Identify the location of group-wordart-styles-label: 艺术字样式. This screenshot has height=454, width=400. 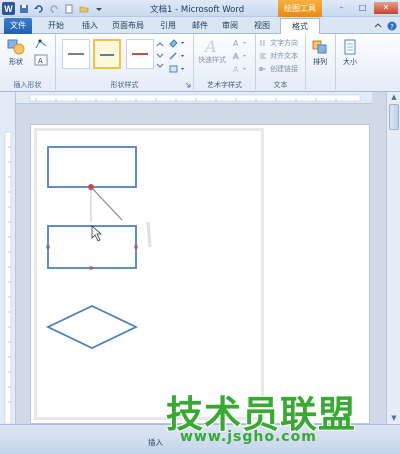
(224, 85).